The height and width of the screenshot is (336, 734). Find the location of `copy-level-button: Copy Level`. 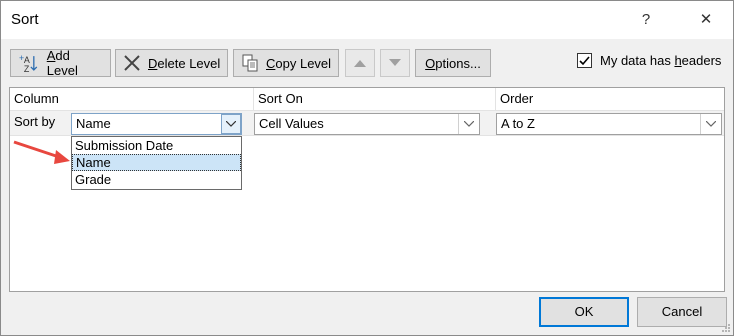

copy-level-button: Copy Level is located at coordinates (286, 63).